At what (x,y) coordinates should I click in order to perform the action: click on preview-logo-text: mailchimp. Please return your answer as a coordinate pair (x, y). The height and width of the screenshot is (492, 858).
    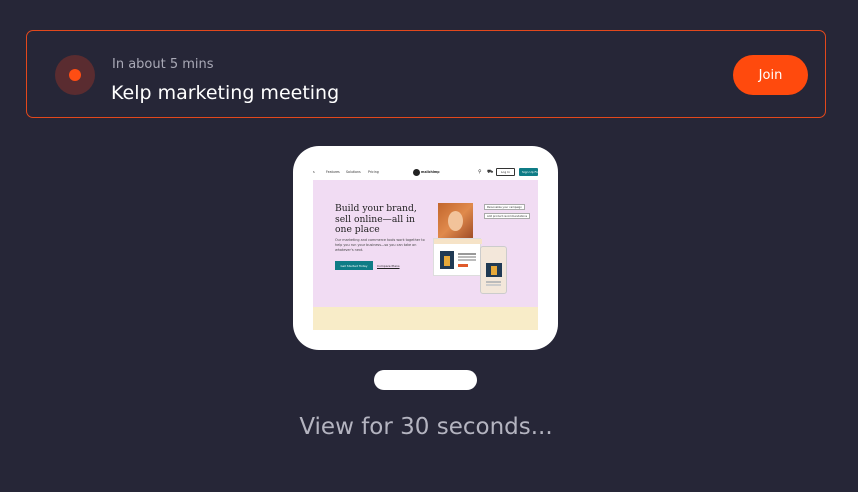
    Looking at the image, I should click on (430, 172).